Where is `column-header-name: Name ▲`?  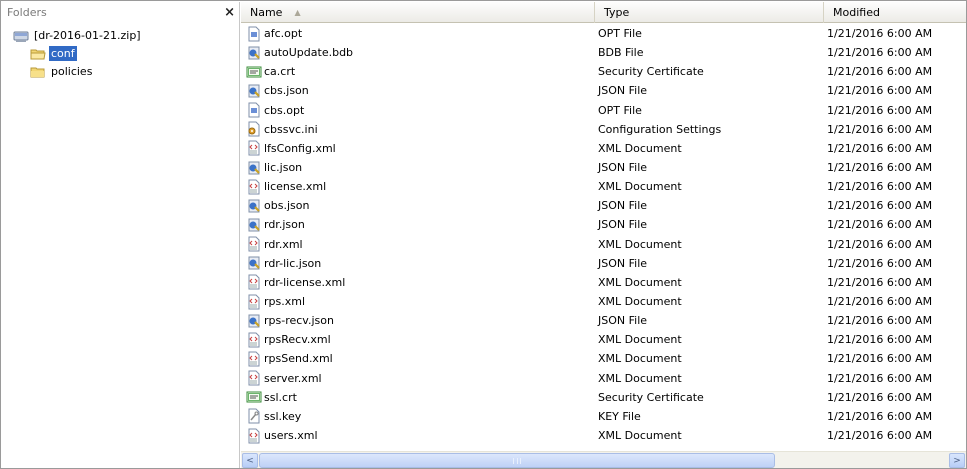
column-header-name: Name ▲ is located at coordinates (418, 12).